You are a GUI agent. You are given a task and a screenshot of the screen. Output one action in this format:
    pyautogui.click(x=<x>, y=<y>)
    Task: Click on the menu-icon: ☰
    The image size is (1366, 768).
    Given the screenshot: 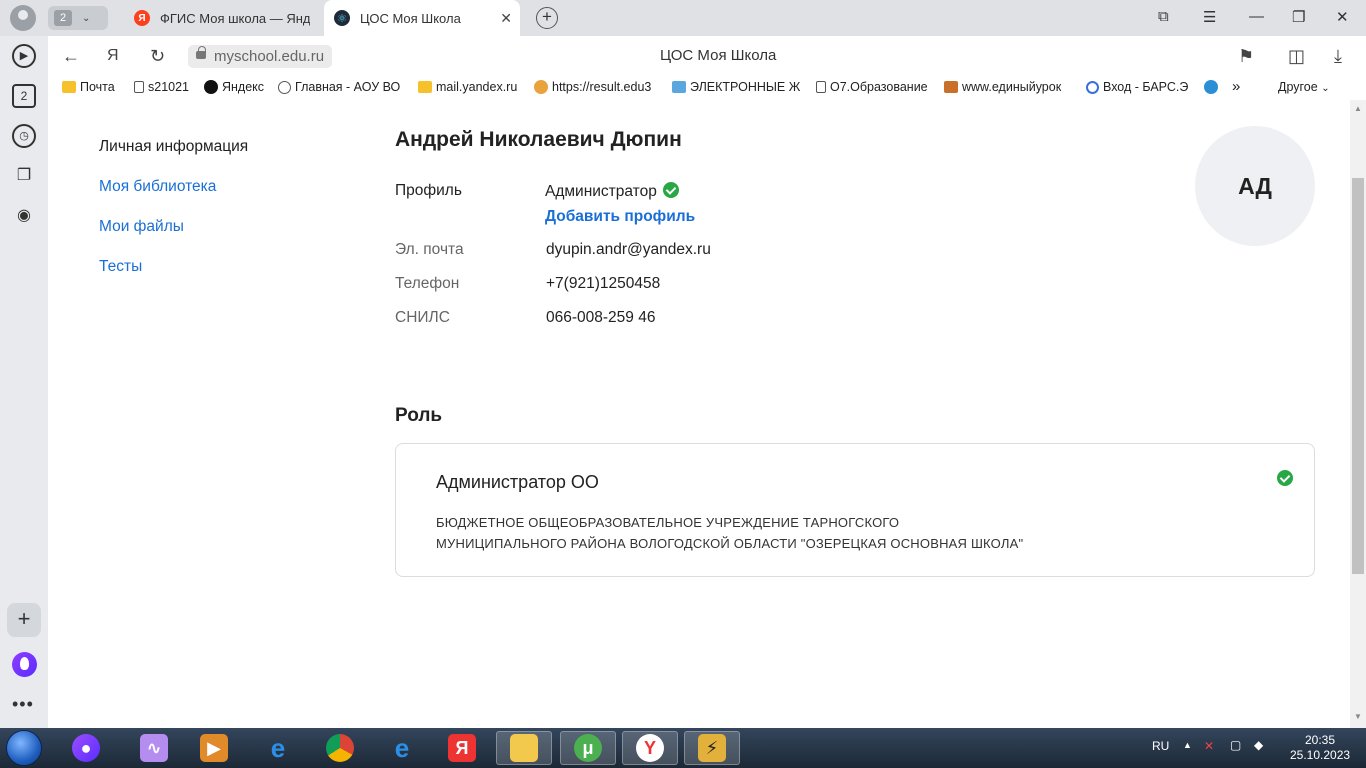 What is the action you would take?
    pyautogui.click(x=1209, y=17)
    